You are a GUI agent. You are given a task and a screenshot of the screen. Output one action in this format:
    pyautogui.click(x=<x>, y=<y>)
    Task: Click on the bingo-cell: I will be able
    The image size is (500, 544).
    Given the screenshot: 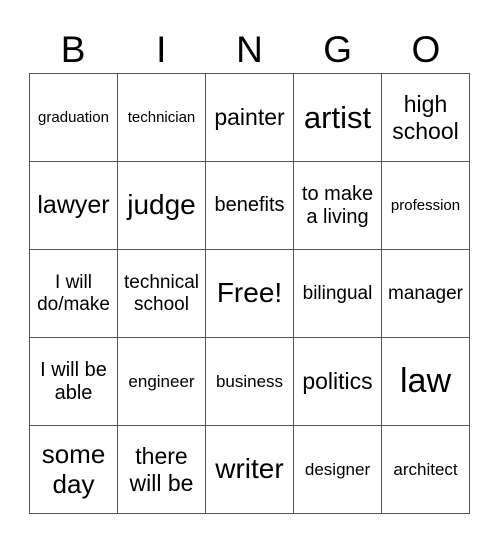 What is the action you would take?
    pyautogui.click(x=74, y=382)
    